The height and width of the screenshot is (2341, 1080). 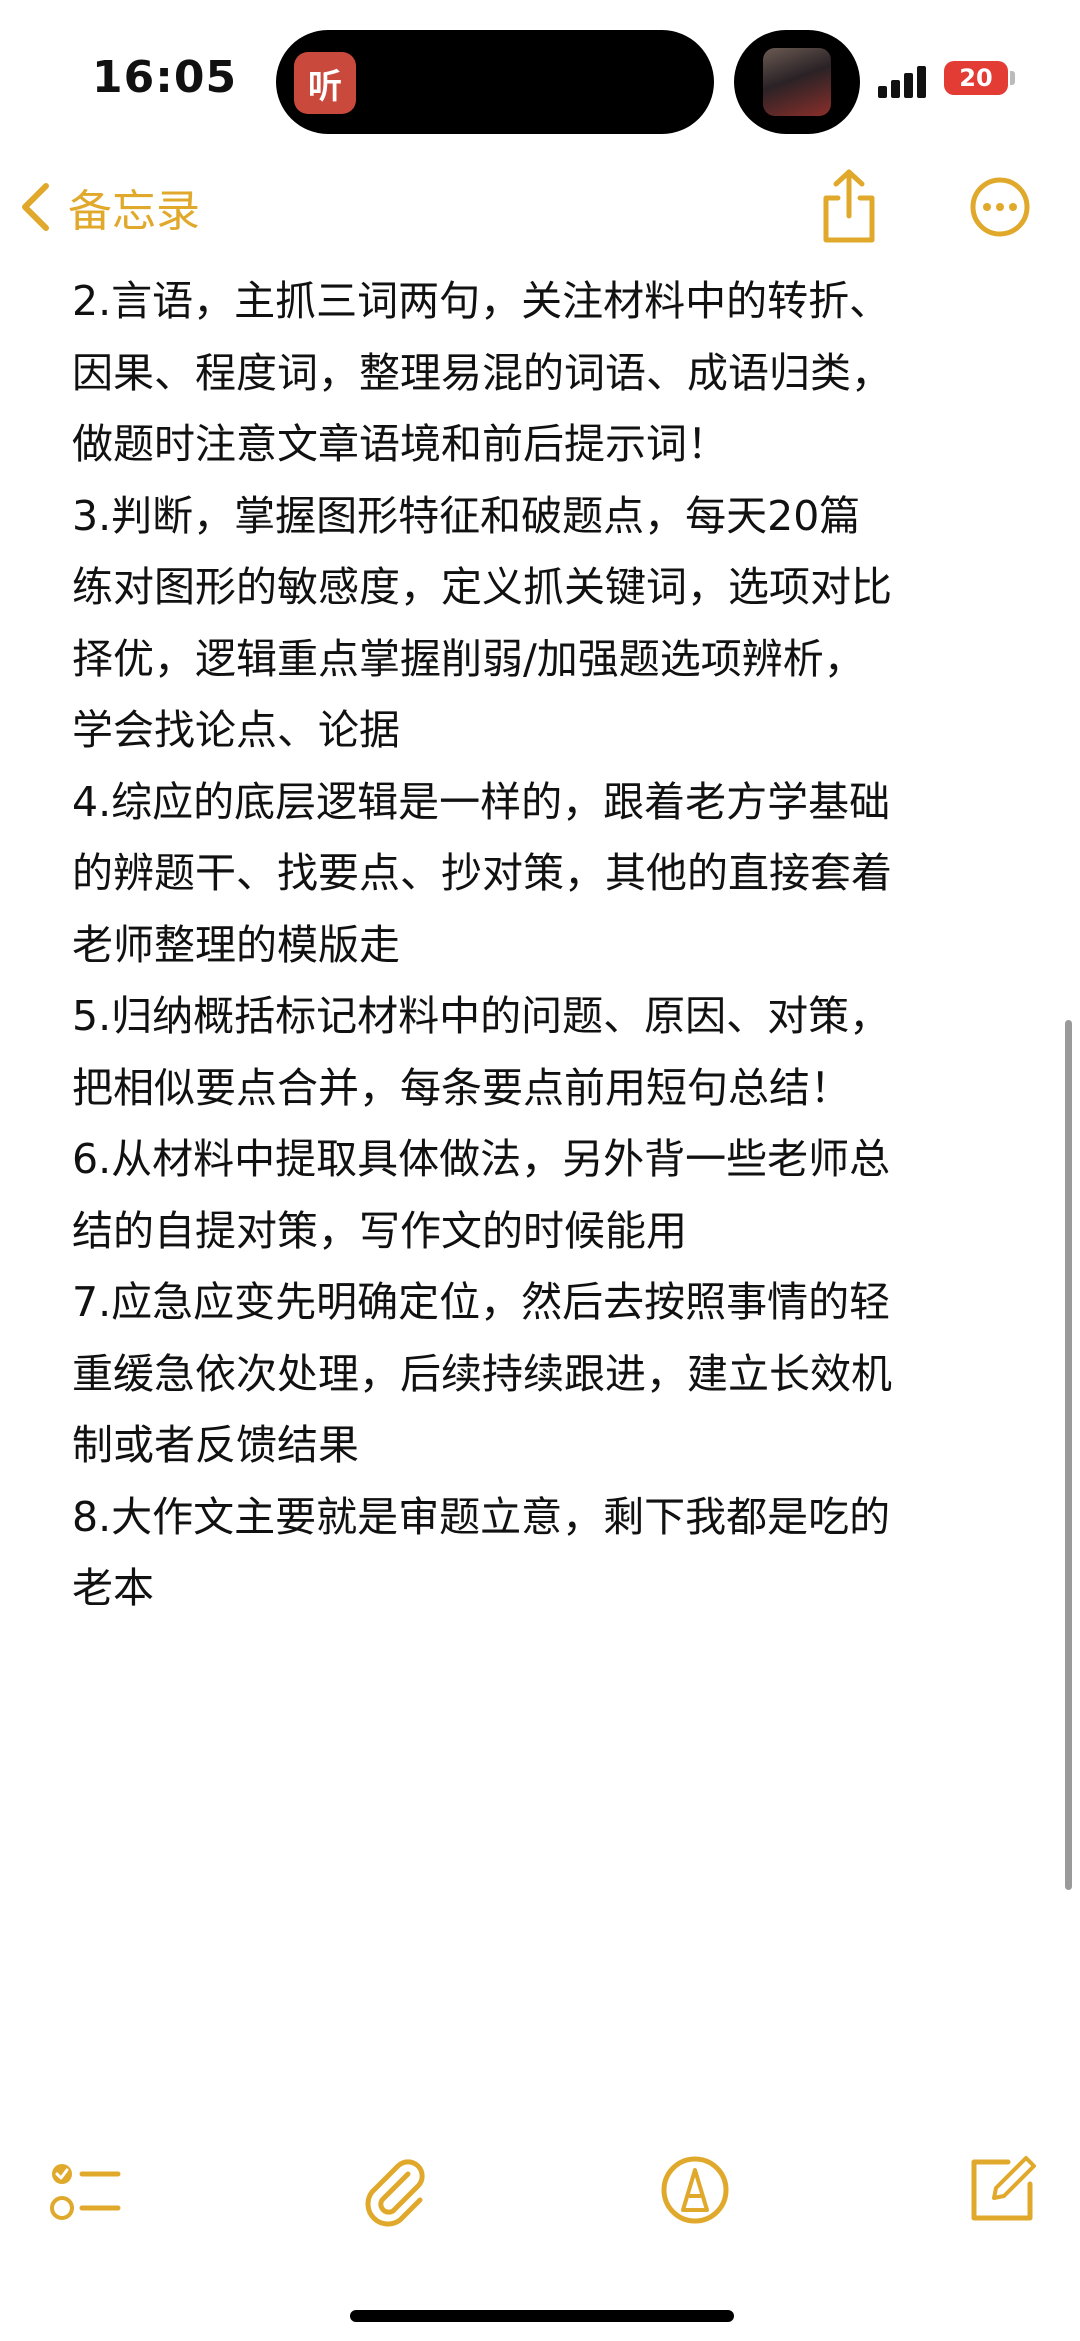 What do you see at coordinates (482, 587) in the screenshot?
I see `note-line: 练对图形的敏感度，定义抓关键词，选项对比` at bounding box center [482, 587].